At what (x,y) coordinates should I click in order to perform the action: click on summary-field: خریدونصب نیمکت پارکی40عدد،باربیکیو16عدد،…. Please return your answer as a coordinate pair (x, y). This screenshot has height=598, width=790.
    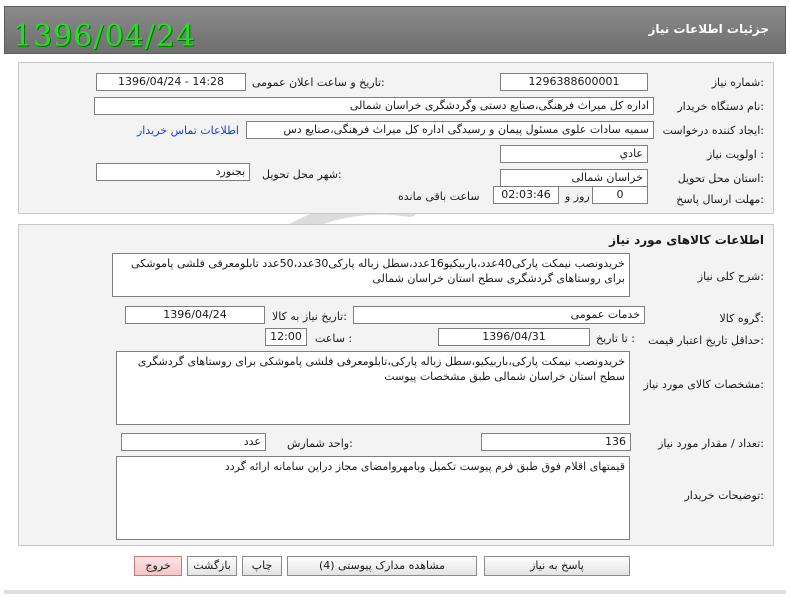
    Looking at the image, I should click on (371, 275).